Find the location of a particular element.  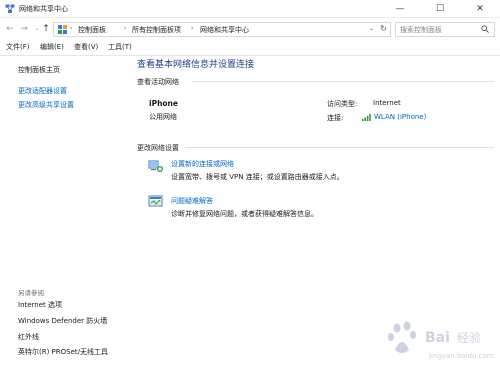

menu-file: 文件(F) is located at coordinates (18, 47).